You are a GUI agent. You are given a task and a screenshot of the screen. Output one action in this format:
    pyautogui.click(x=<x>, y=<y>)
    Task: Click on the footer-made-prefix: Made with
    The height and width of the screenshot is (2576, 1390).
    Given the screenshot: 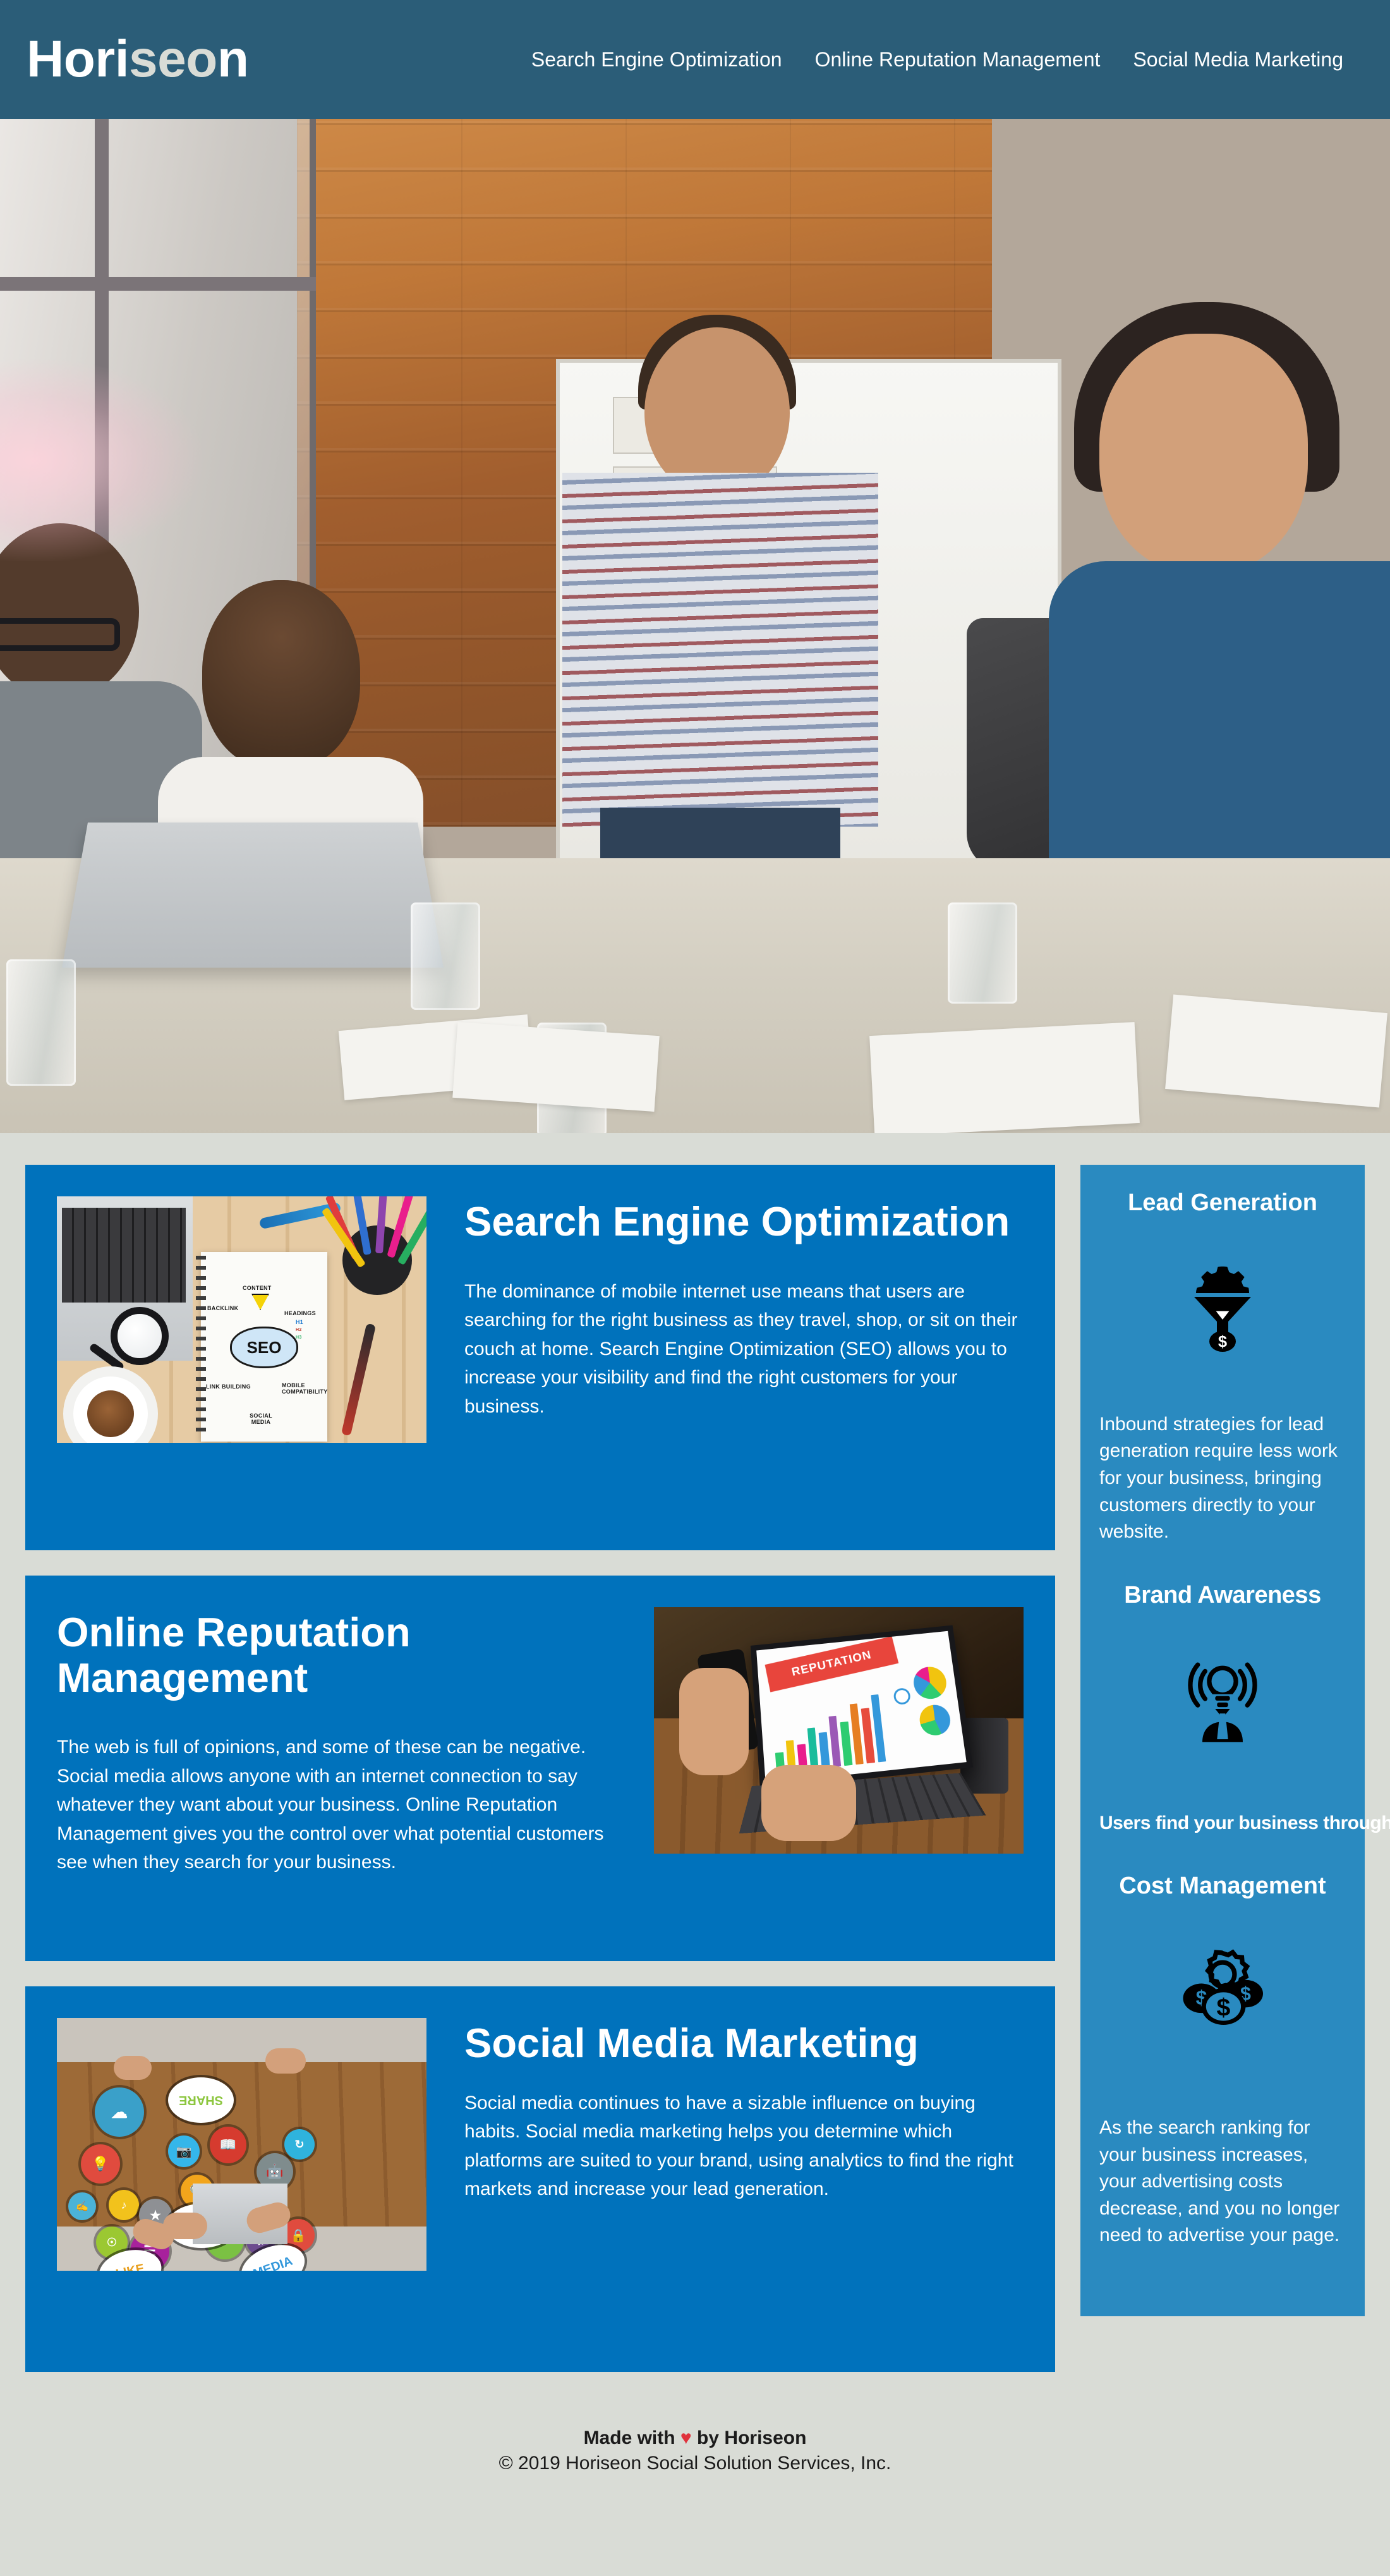 What is the action you would take?
    pyautogui.click(x=631, y=2437)
    